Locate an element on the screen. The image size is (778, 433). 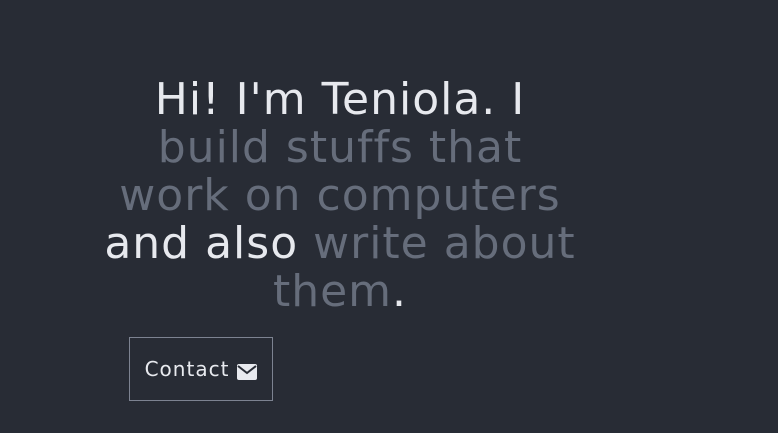
hero-computers-text: work on computers is located at coordinates (340, 195).